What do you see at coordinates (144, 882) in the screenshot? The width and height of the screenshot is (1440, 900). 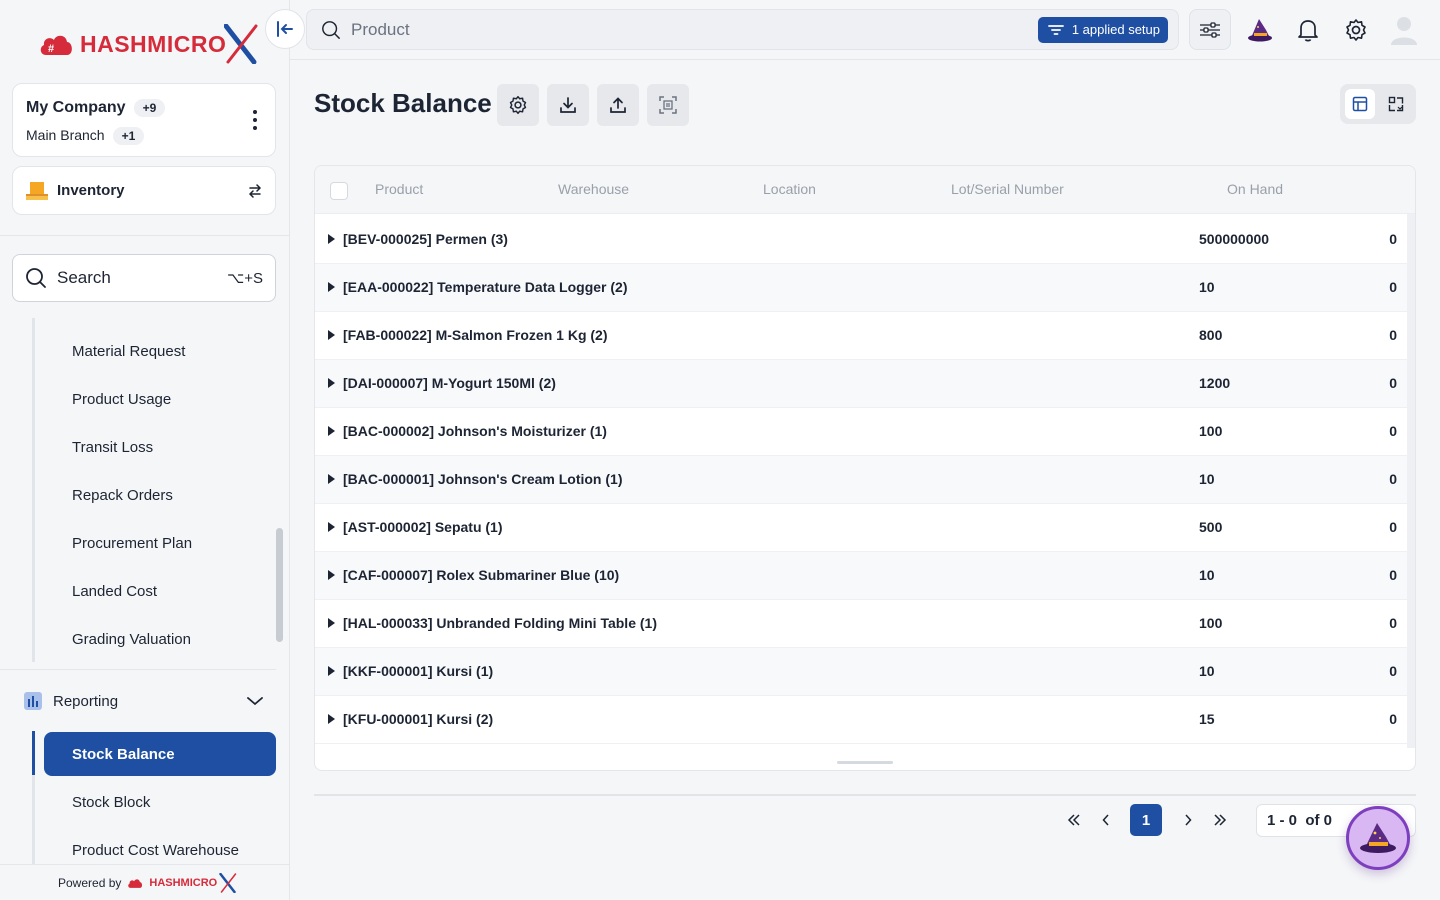 I see `powered-by-footer: Powered by HASHMICRO` at bounding box center [144, 882].